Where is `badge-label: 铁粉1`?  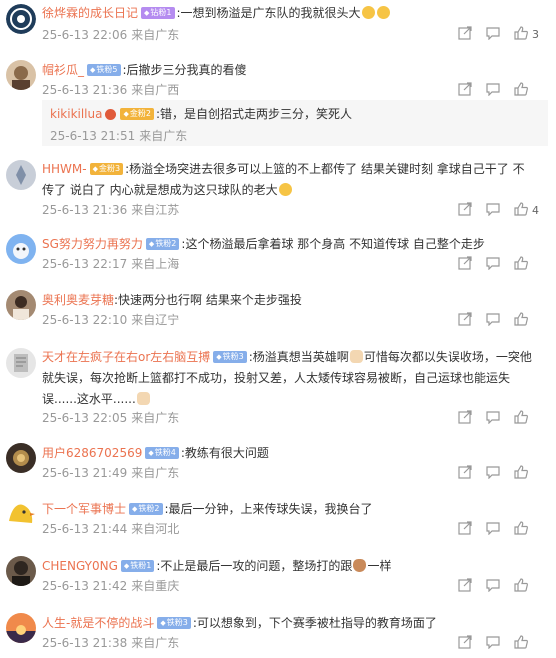 badge-label: 铁粉1 is located at coordinates (141, 565).